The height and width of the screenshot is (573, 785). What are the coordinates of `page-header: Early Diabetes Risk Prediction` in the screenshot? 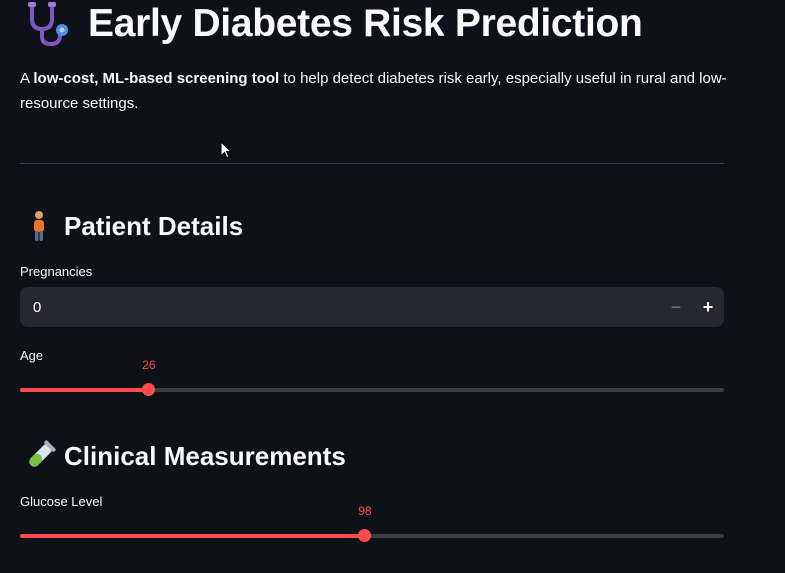 It's located at (333, 24).